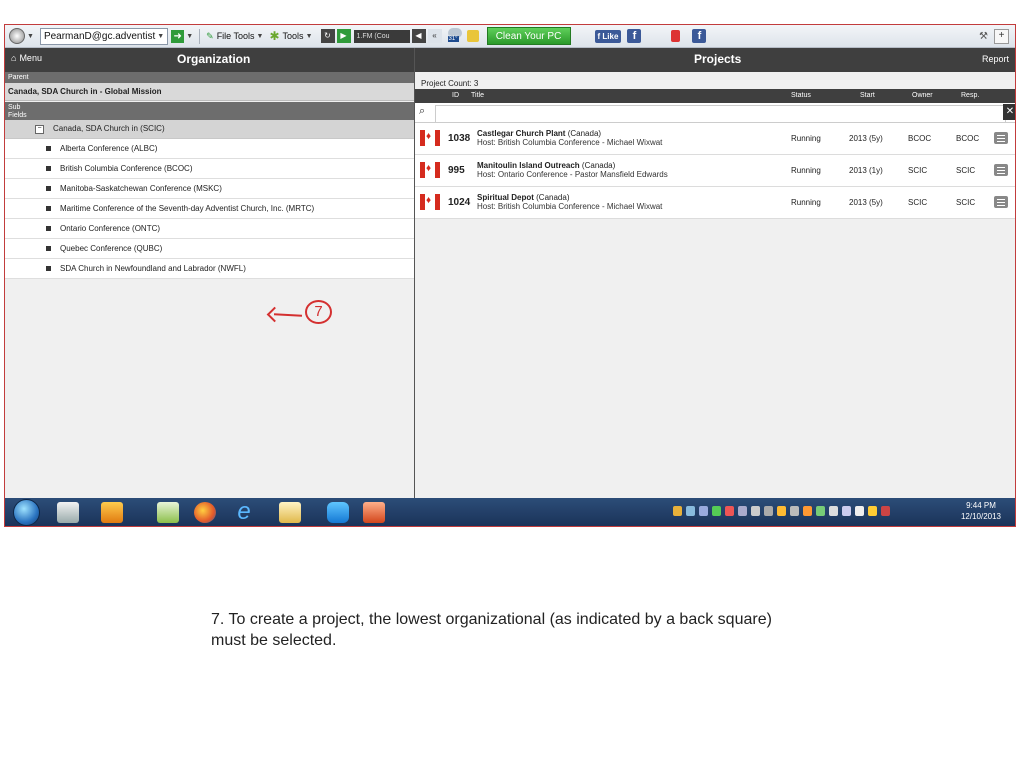 This screenshot has width=1024, height=768. I want to click on account-dropdown: PearmanD@gc.adventist ▼, so click(104, 36).